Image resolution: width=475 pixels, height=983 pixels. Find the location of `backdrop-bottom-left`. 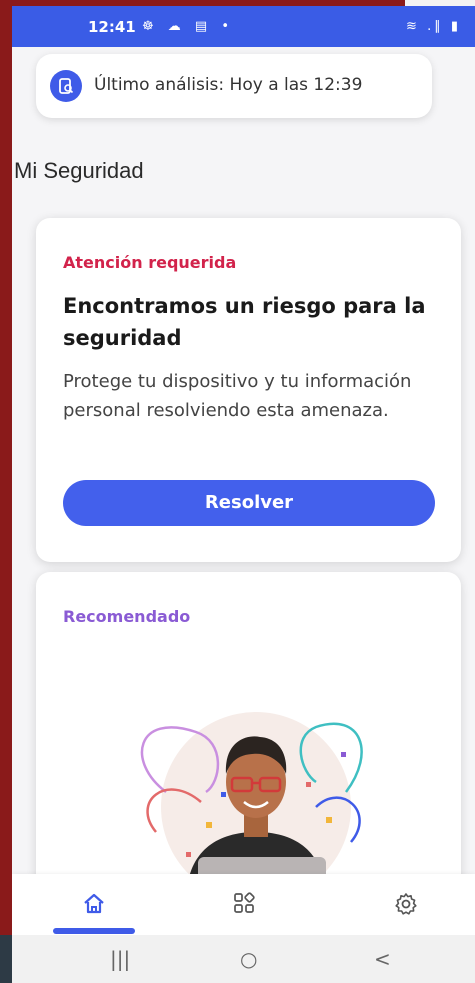

backdrop-bottom-left is located at coordinates (6, 959).